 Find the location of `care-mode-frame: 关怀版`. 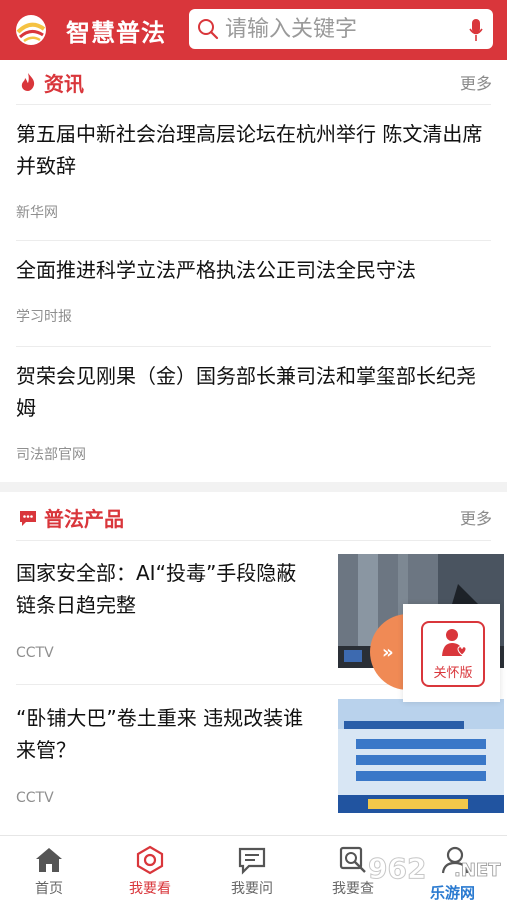

care-mode-frame: 关怀版 is located at coordinates (453, 654).